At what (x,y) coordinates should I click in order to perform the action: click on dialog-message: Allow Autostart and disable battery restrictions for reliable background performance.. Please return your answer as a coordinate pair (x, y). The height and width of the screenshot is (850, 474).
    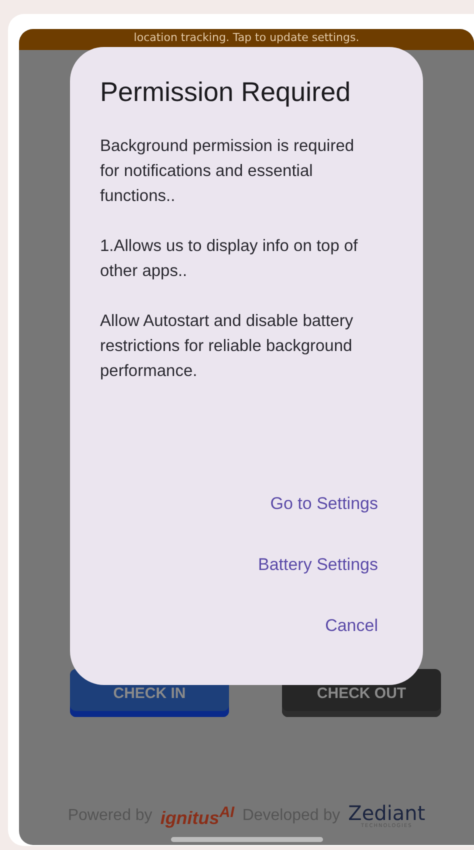
    Looking at the image, I should click on (227, 346).